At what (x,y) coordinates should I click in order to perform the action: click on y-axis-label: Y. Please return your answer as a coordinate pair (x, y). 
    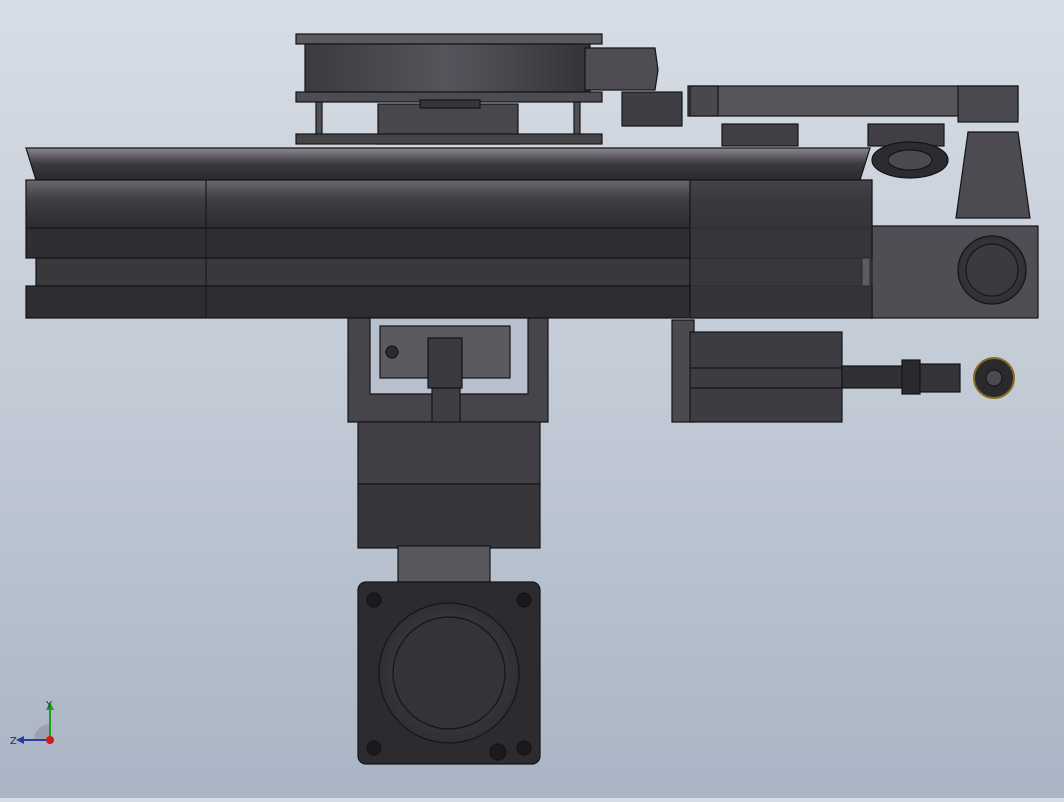
    Looking at the image, I should click on (49, 705).